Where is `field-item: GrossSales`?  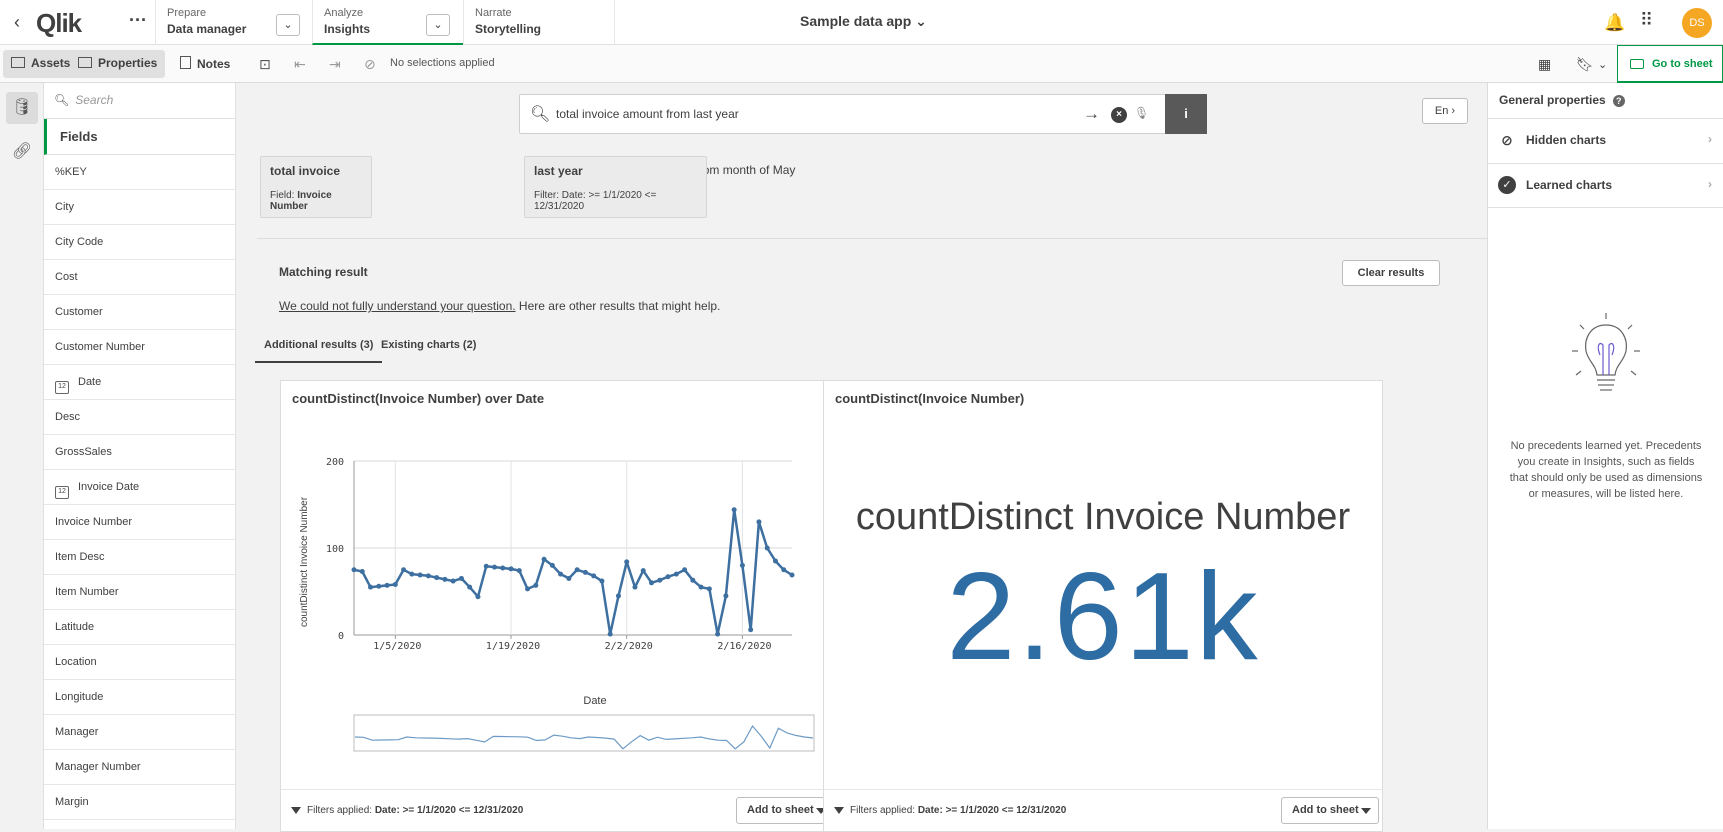 field-item: GrossSales is located at coordinates (139, 452).